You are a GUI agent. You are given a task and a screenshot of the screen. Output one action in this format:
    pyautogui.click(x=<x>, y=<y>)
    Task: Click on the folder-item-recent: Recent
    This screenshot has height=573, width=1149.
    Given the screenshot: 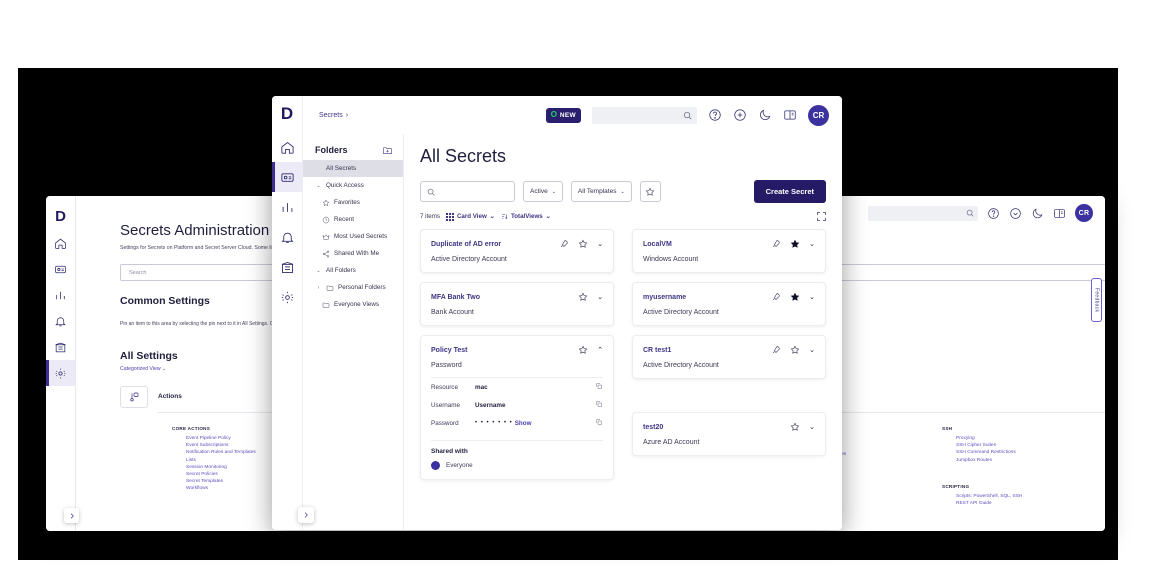 What is the action you would take?
    pyautogui.click(x=353, y=219)
    